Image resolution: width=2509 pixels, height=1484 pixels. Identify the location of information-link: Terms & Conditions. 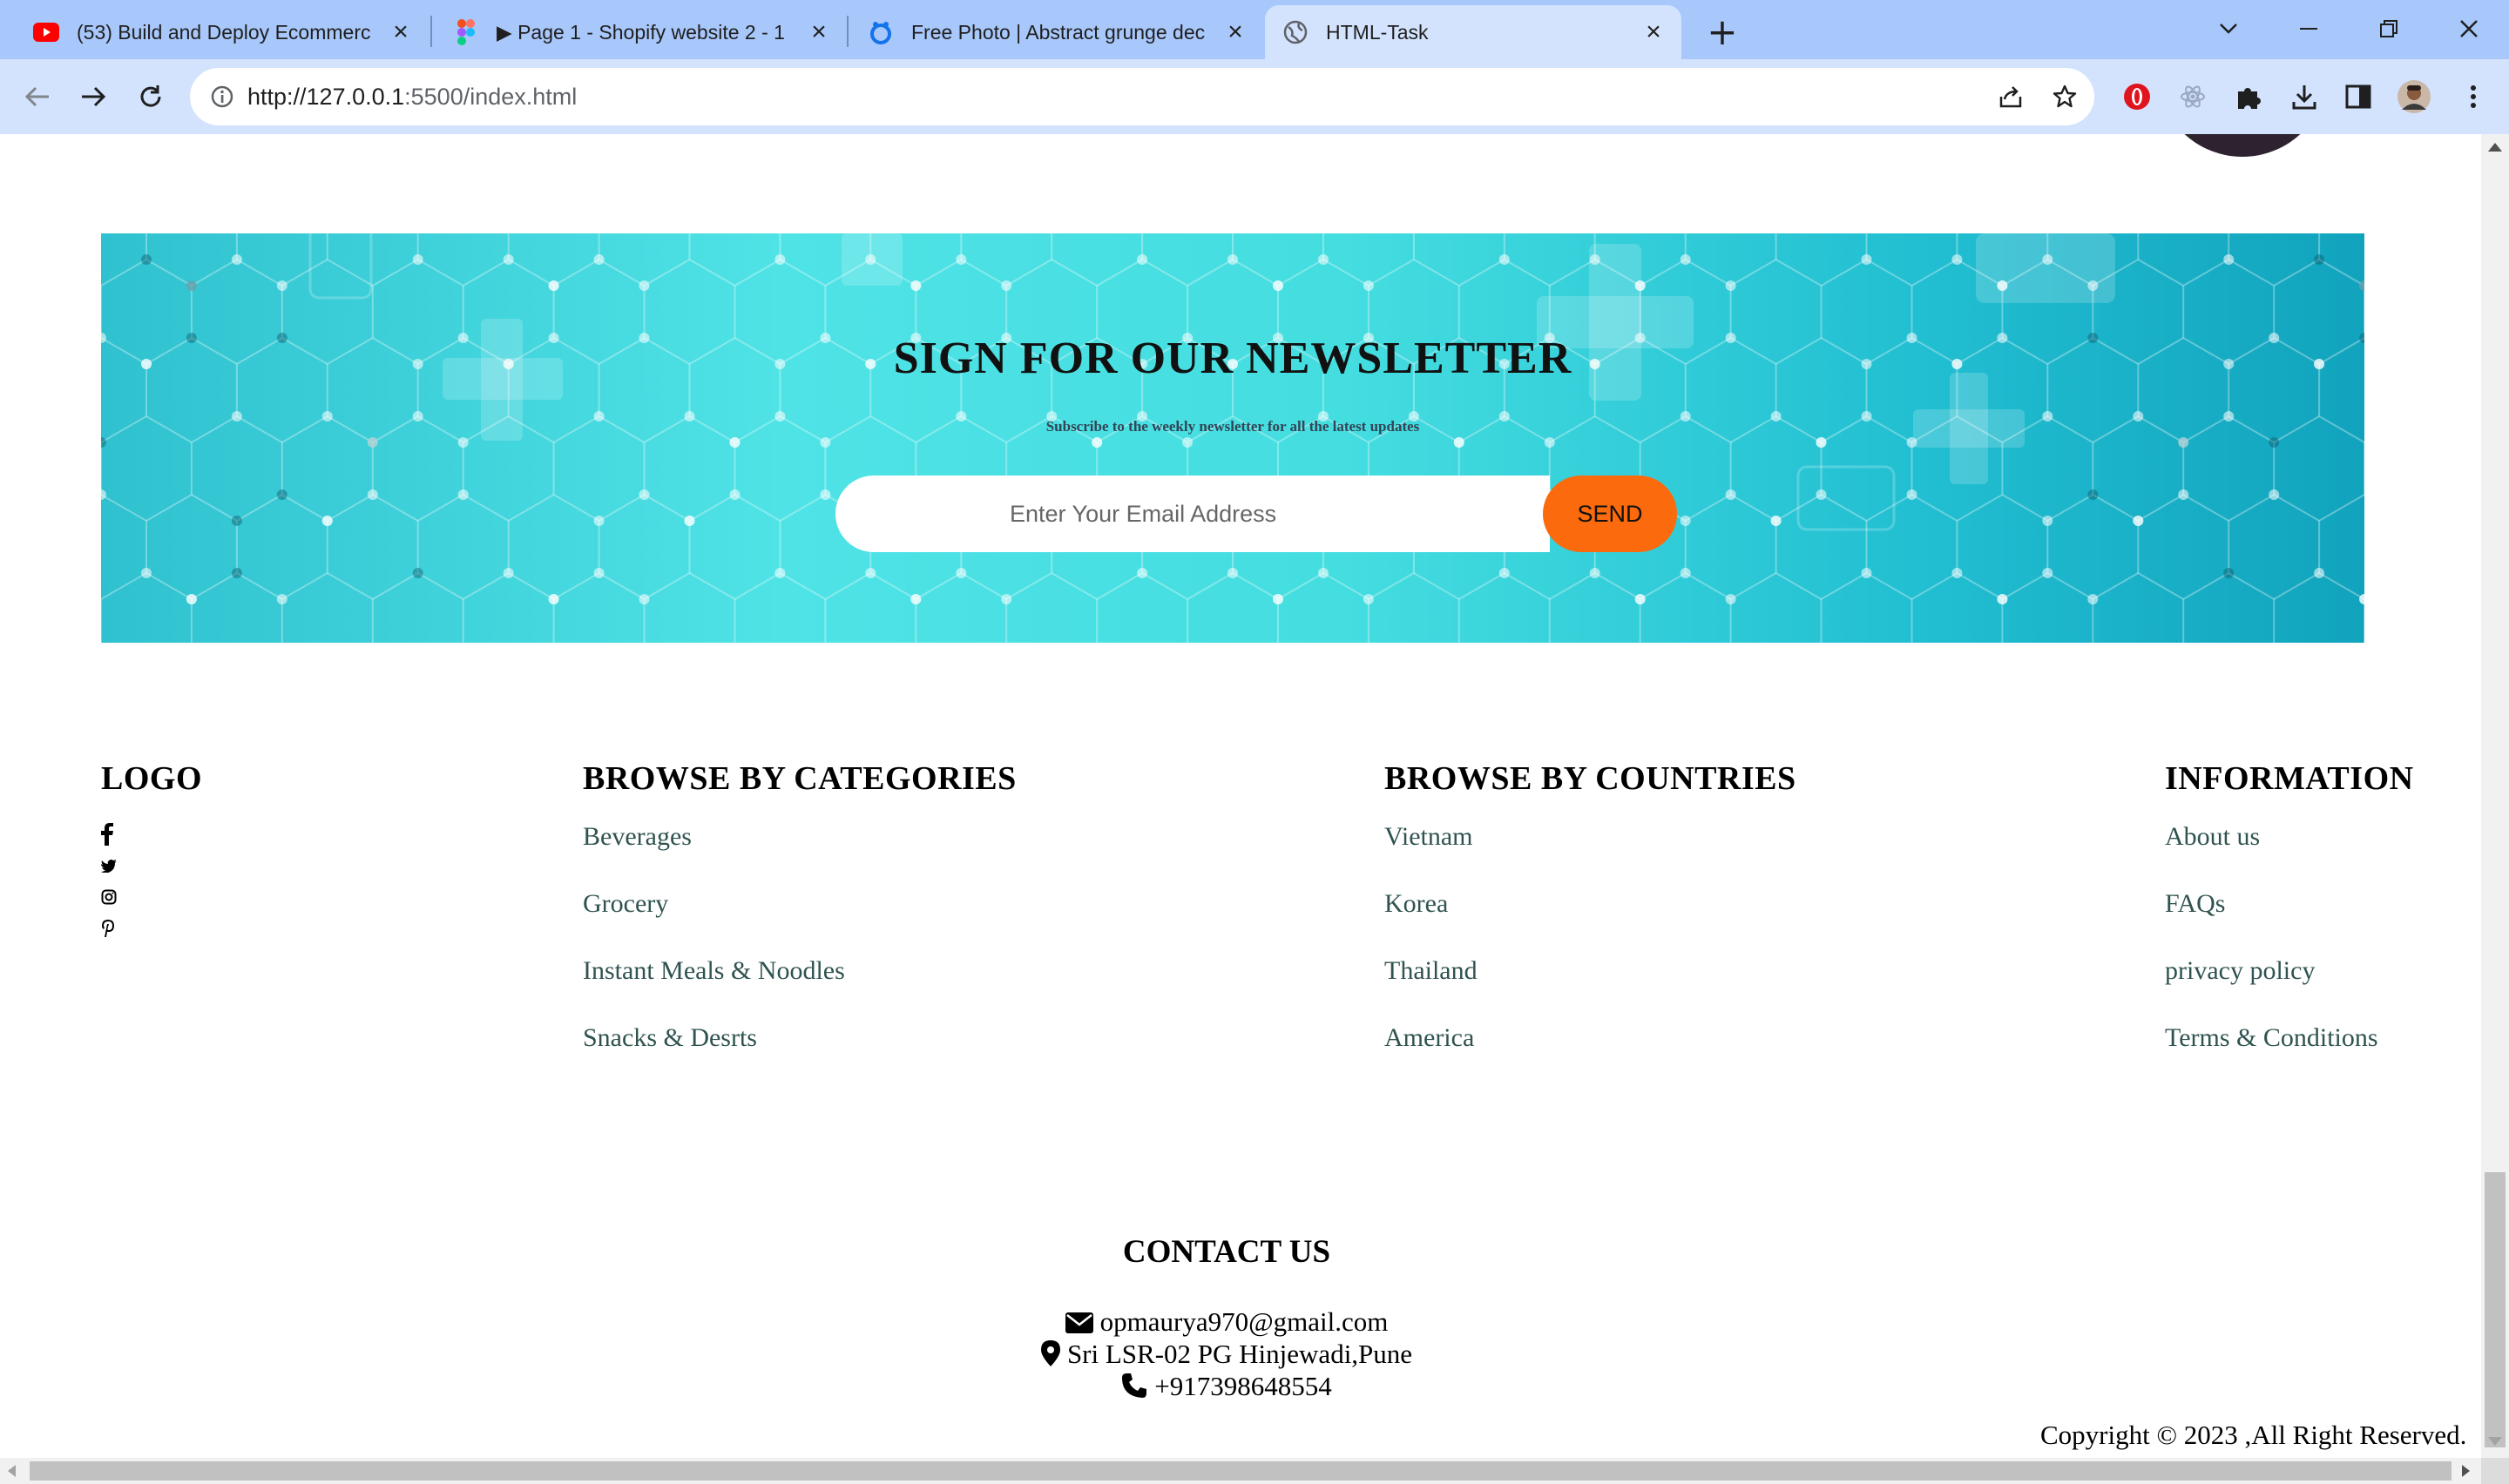
(2289, 1055).